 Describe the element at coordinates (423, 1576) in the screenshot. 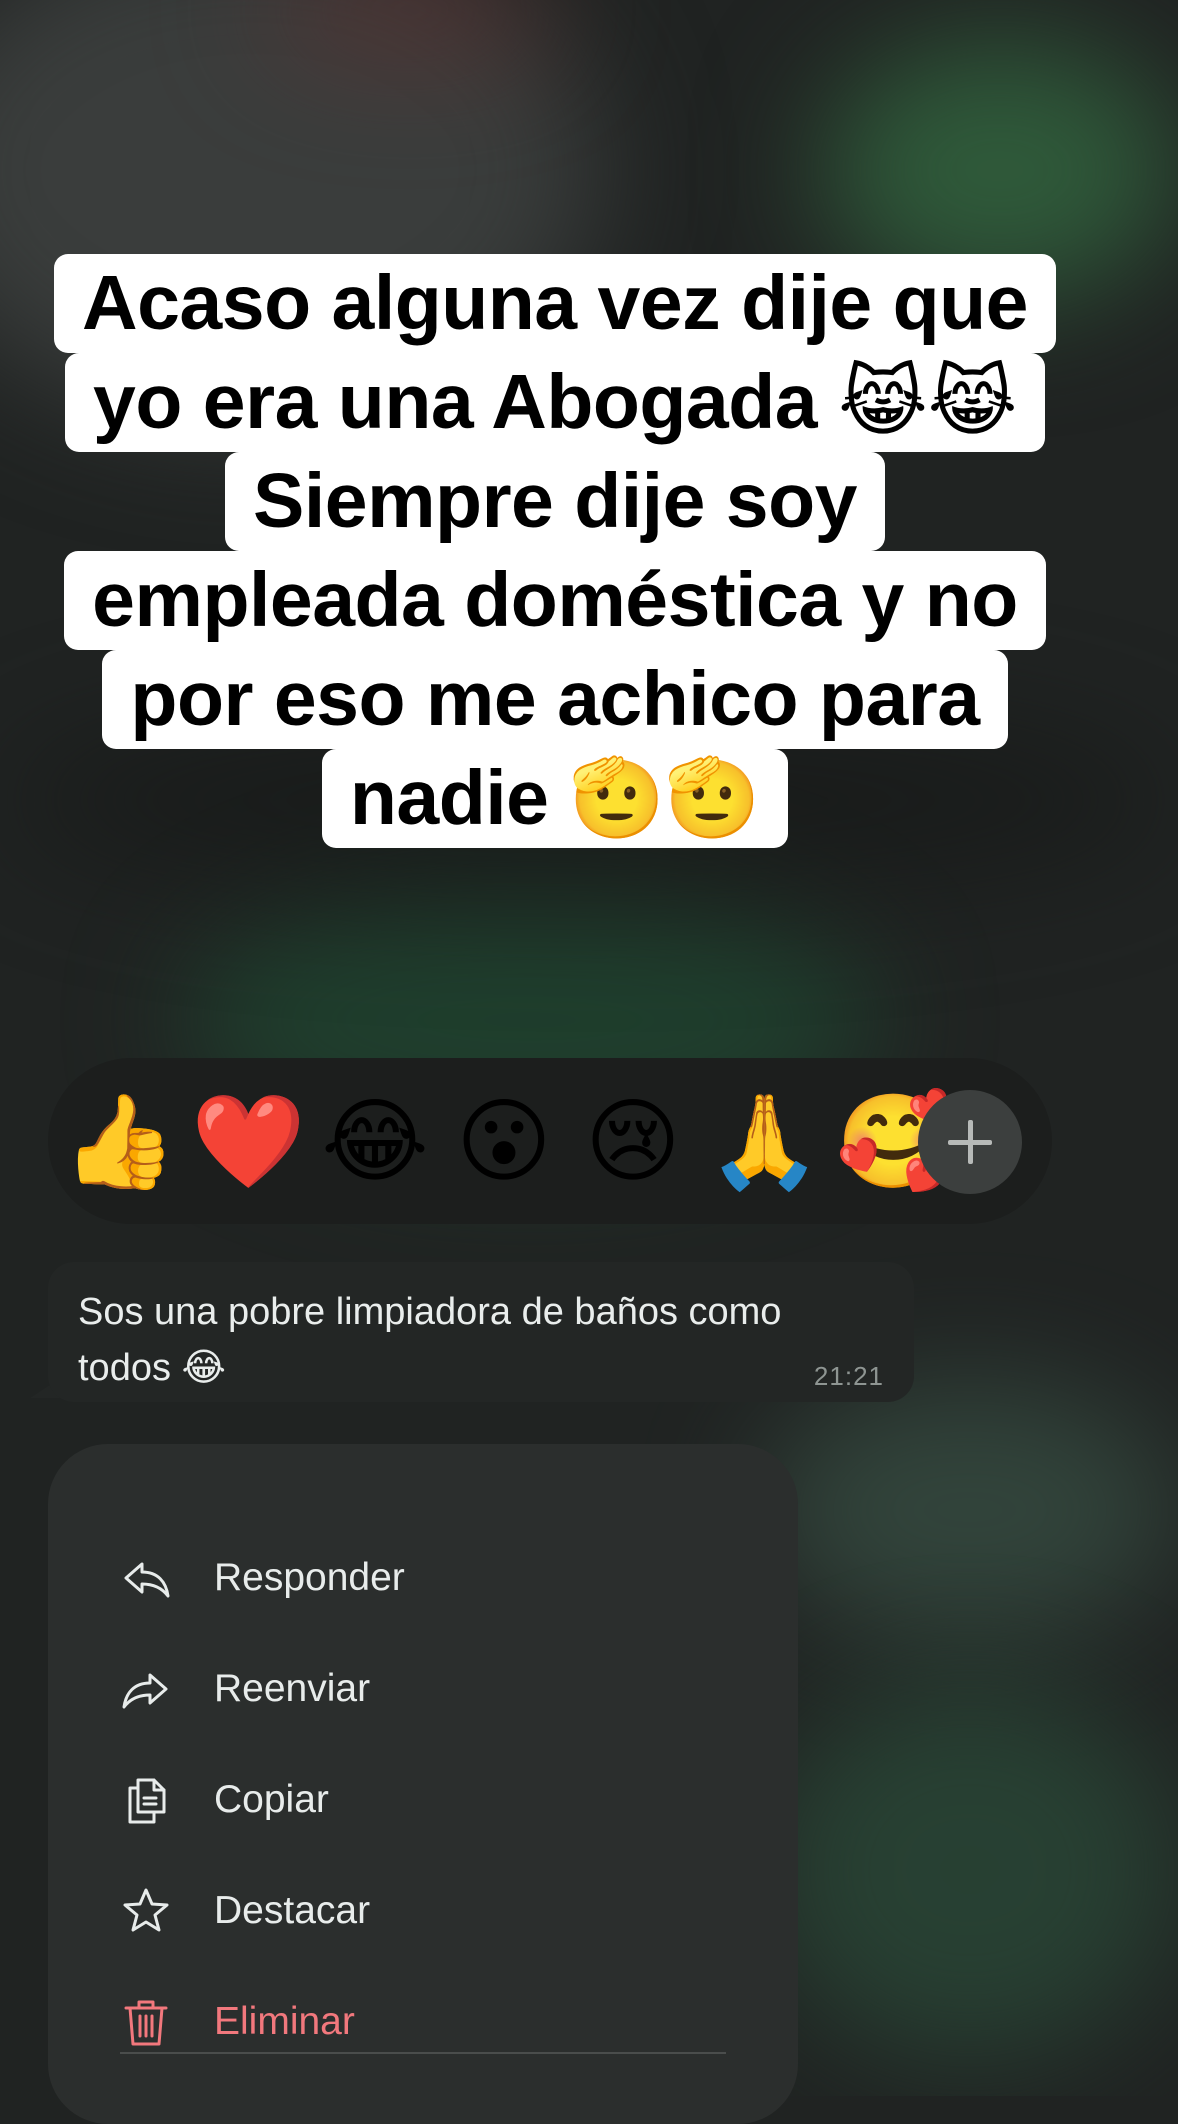

I see `menu-item-reply: Responder` at that location.